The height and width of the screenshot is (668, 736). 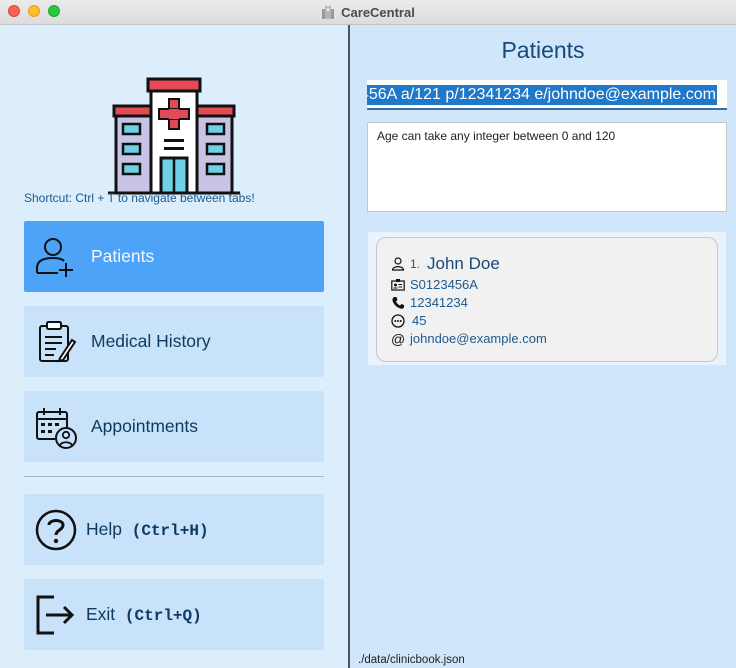 I want to click on tab-patients-label: Patients, so click(x=123, y=256).